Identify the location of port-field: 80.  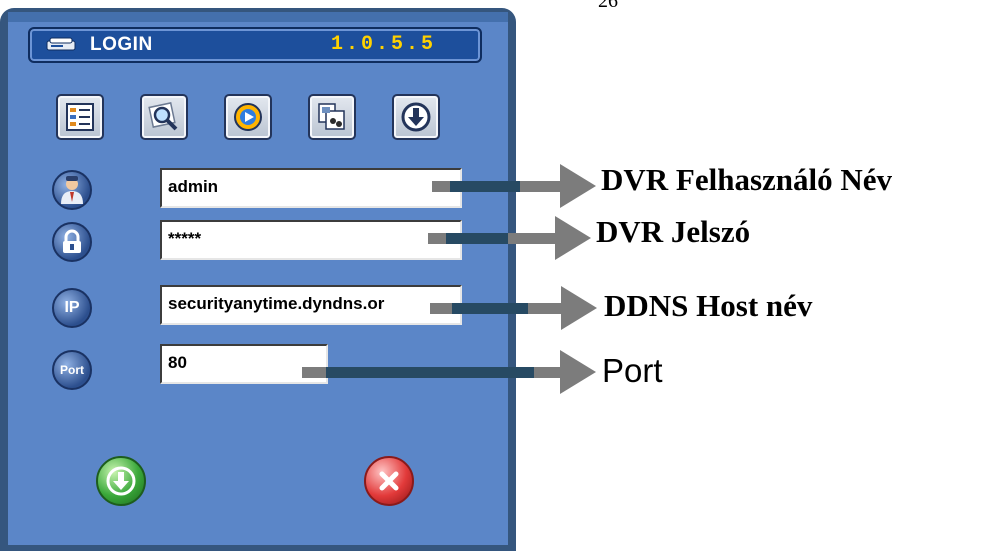
(244, 364).